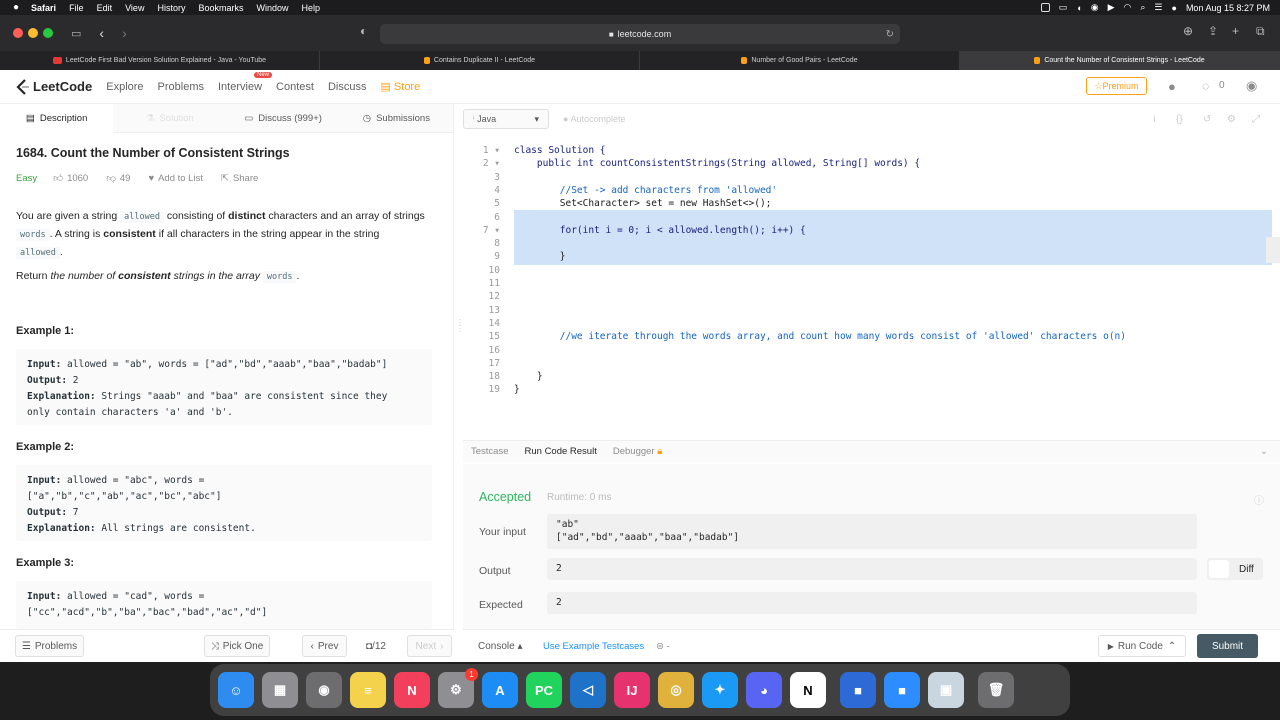  I want to click on chrome-icon: ◎, so click(676, 690).